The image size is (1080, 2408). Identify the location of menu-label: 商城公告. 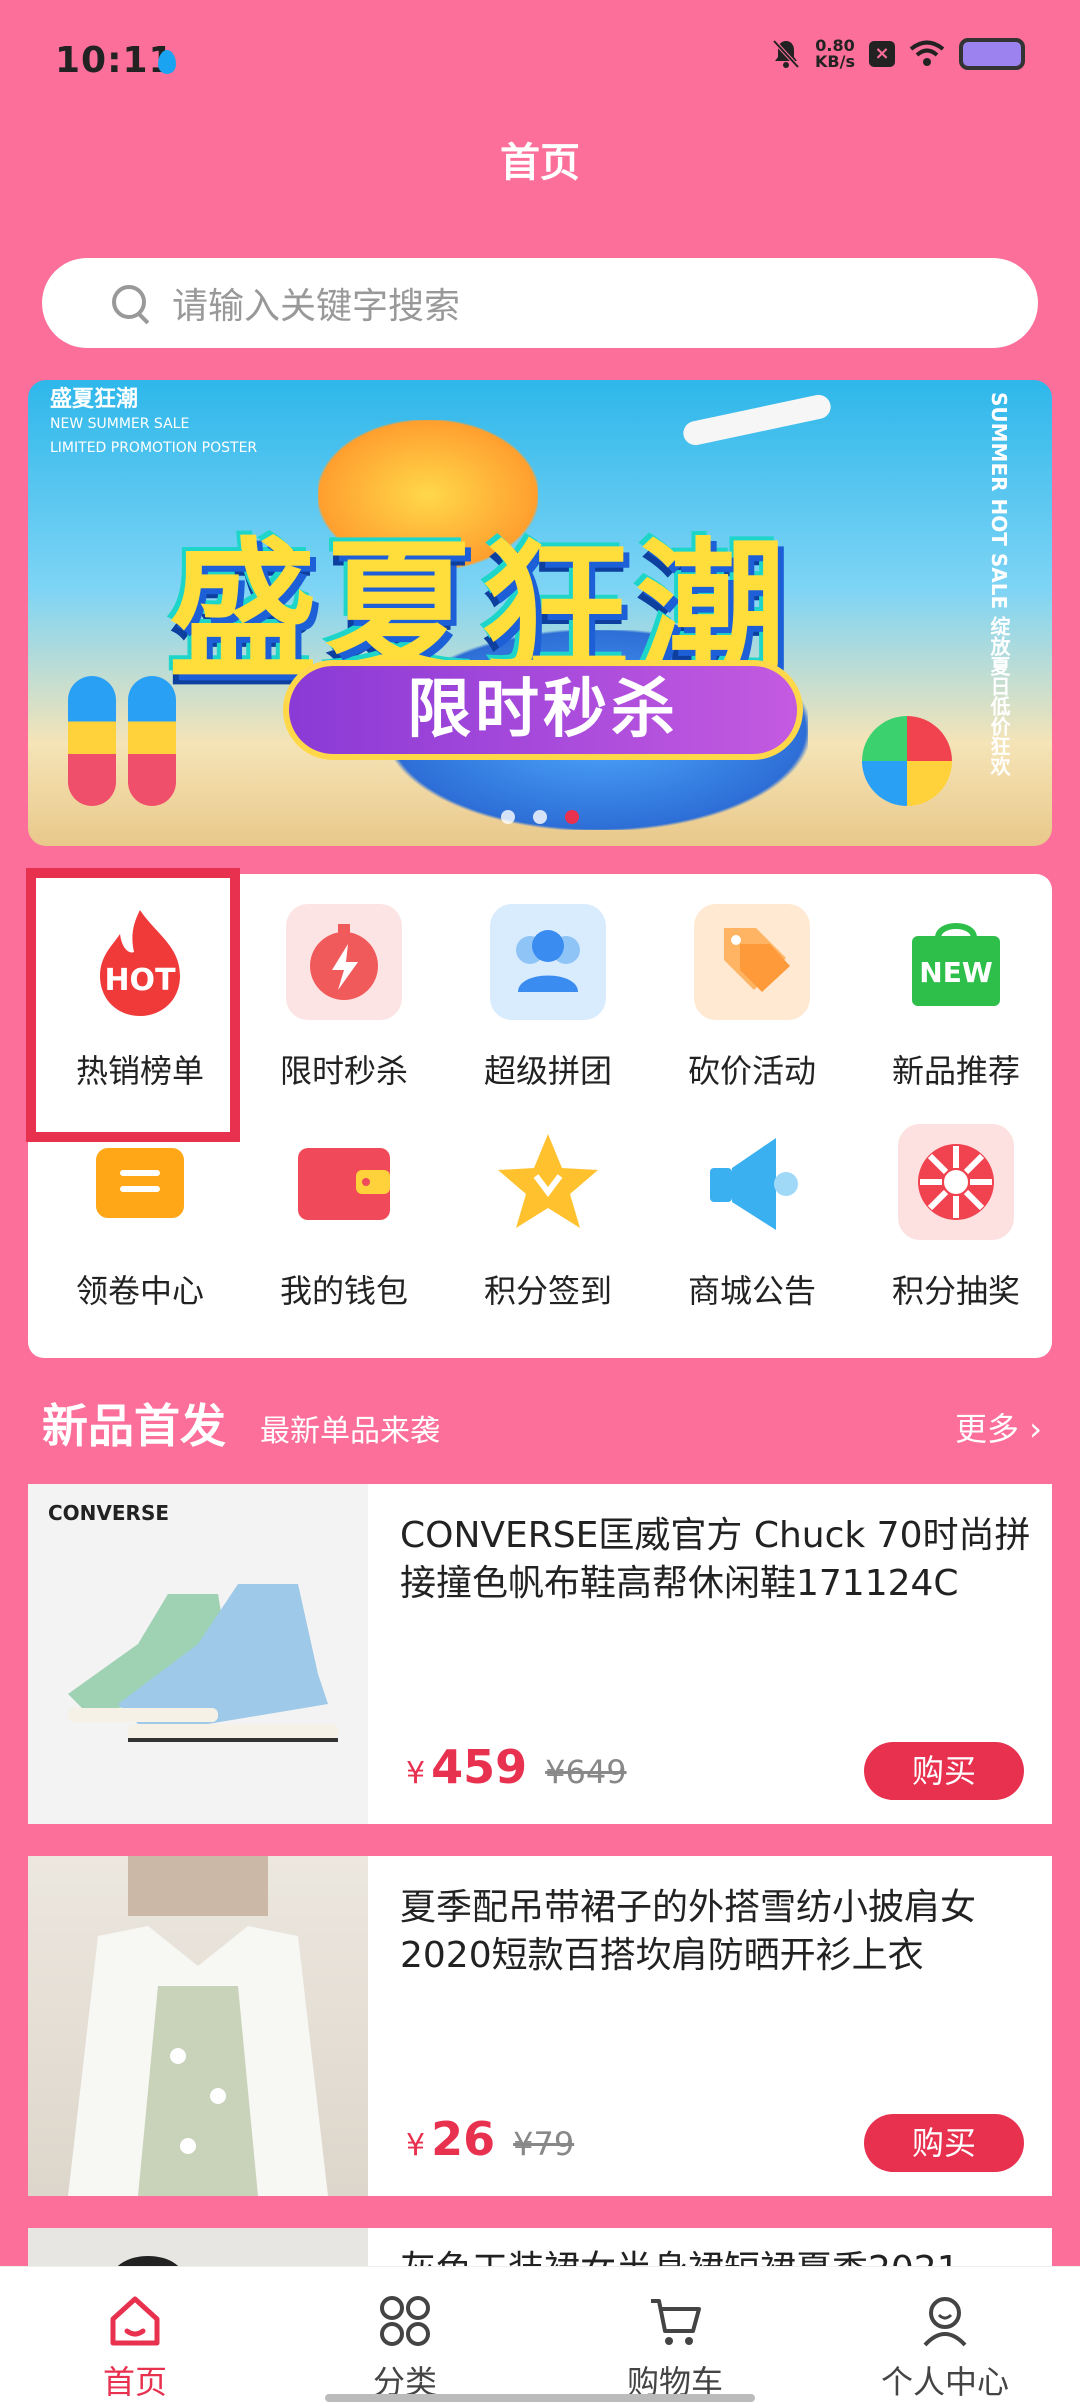
(751, 1291).